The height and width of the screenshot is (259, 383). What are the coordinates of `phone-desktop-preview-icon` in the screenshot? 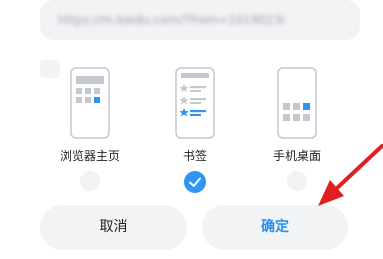 It's located at (297, 103).